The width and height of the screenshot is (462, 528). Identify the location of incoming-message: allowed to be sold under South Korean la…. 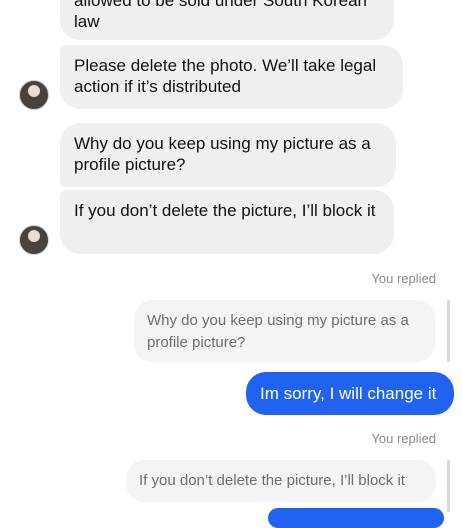
(227, 20).